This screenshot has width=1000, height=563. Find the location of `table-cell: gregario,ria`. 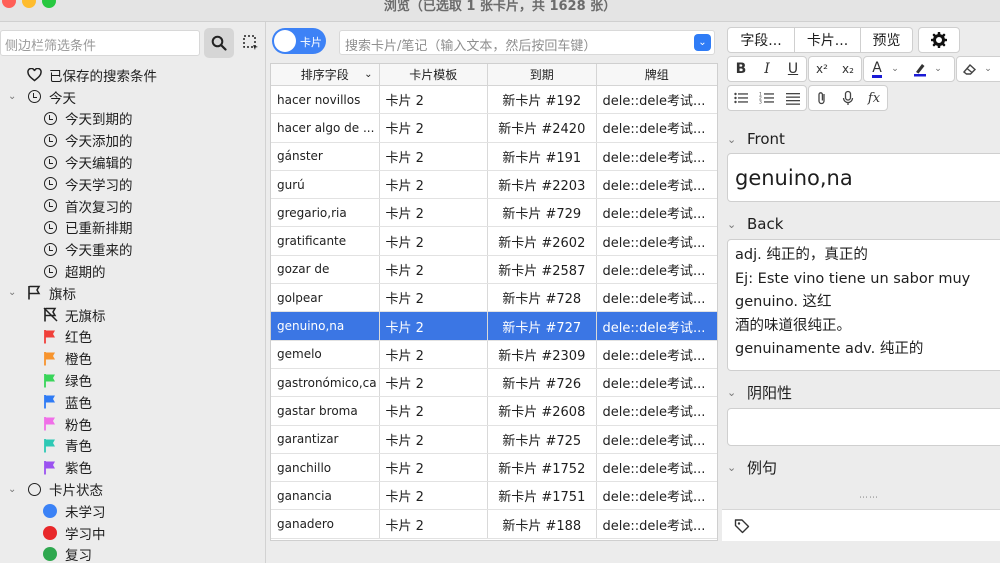

table-cell: gregario,ria is located at coordinates (325, 213).